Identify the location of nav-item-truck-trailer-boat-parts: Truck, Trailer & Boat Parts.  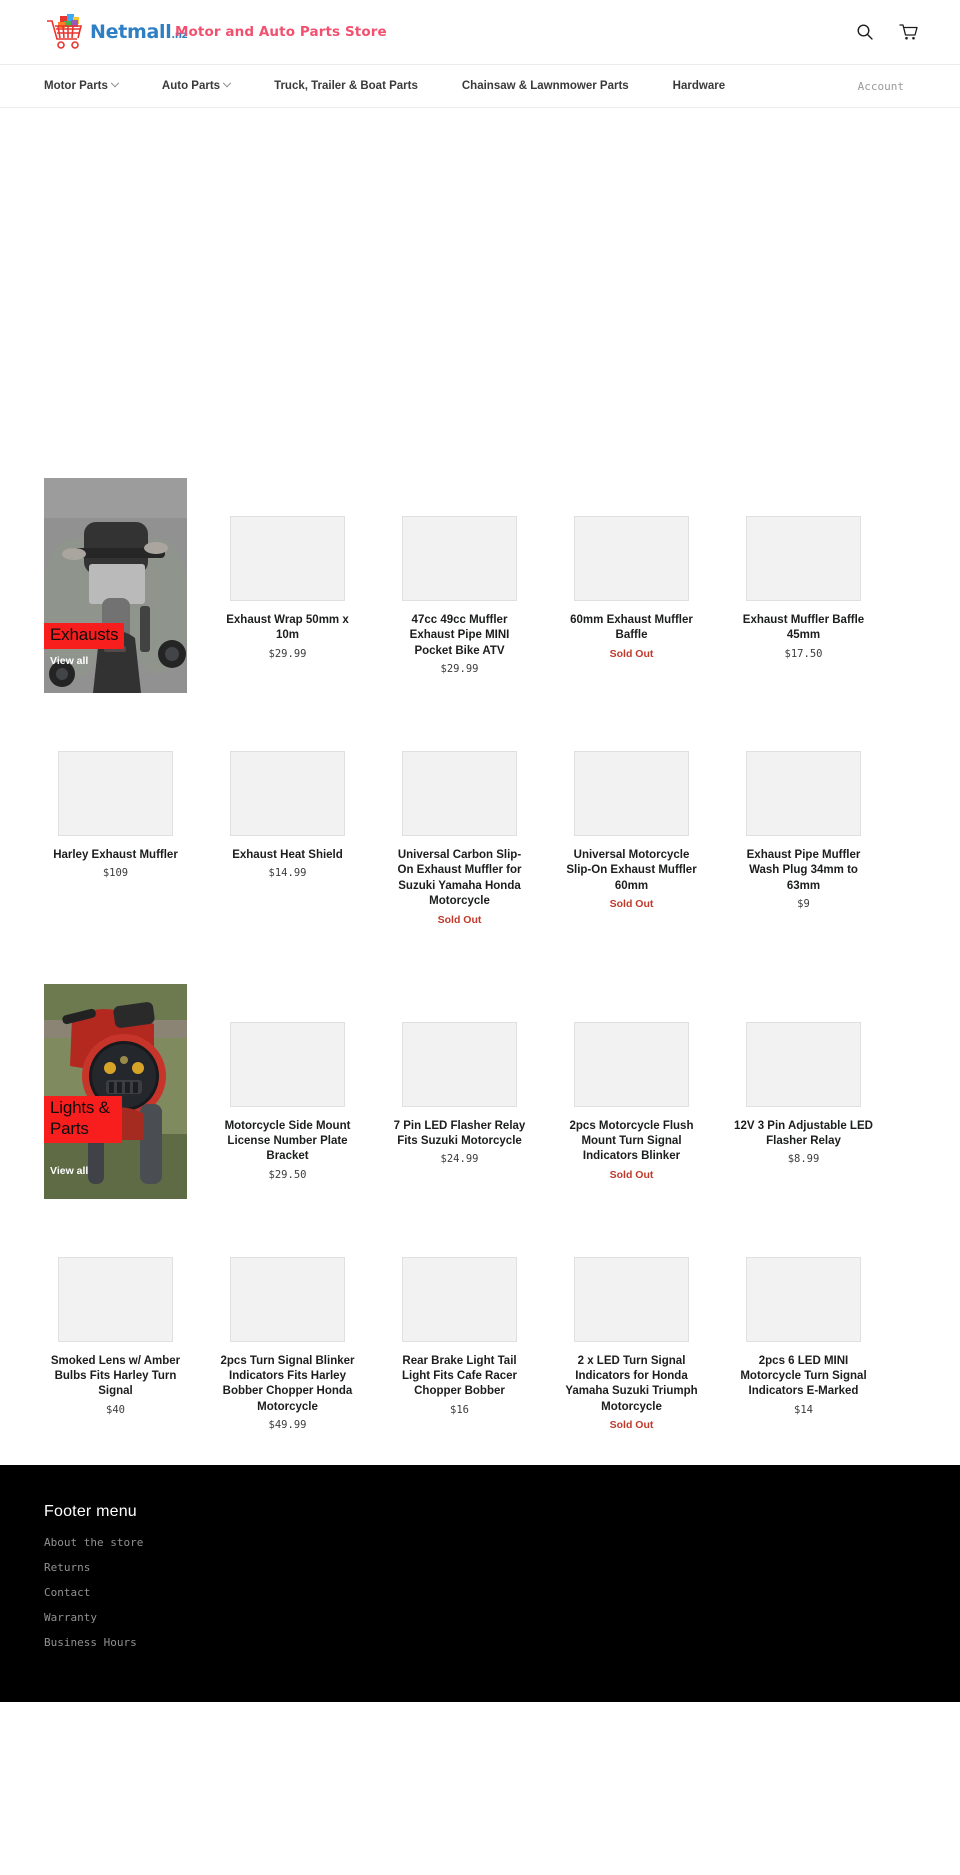
(368, 86).